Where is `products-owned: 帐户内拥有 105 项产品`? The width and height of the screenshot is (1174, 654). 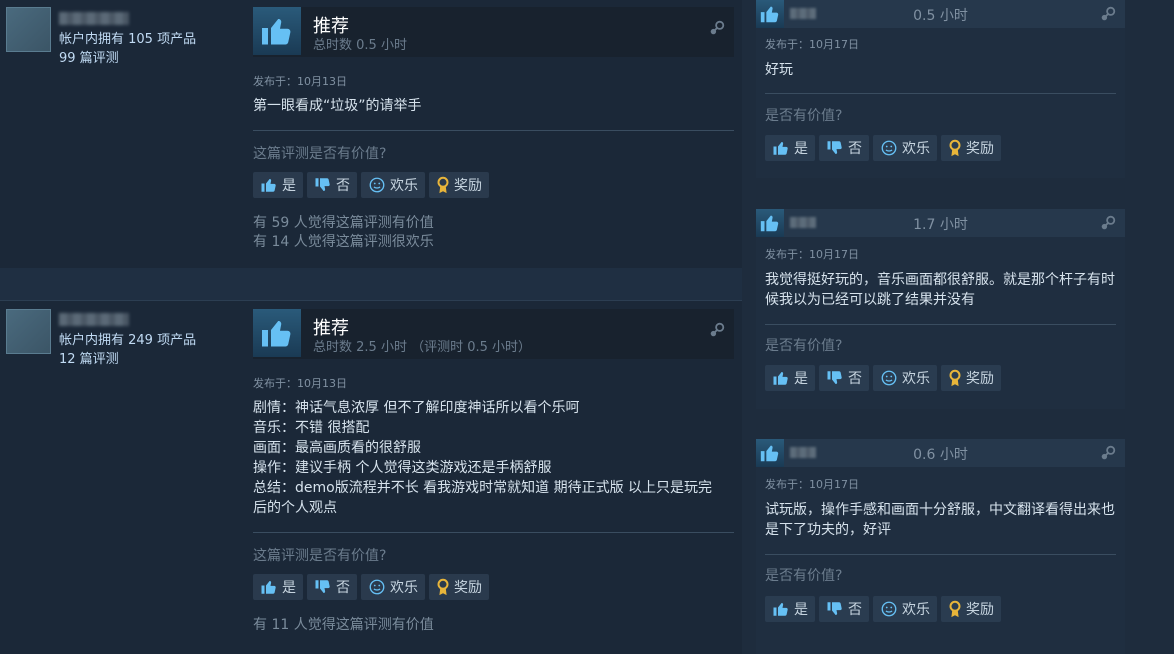 products-owned: 帐户内拥有 105 项产品 is located at coordinates (127, 39).